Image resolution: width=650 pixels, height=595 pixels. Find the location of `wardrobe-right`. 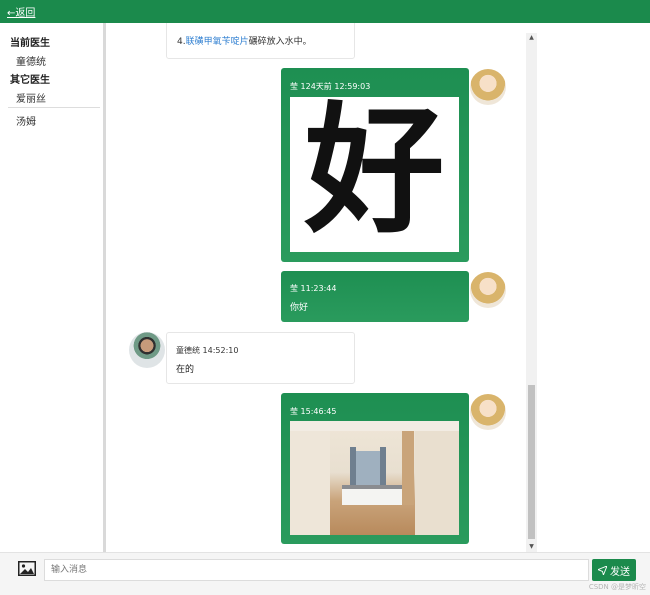

wardrobe-right is located at coordinates (437, 478).